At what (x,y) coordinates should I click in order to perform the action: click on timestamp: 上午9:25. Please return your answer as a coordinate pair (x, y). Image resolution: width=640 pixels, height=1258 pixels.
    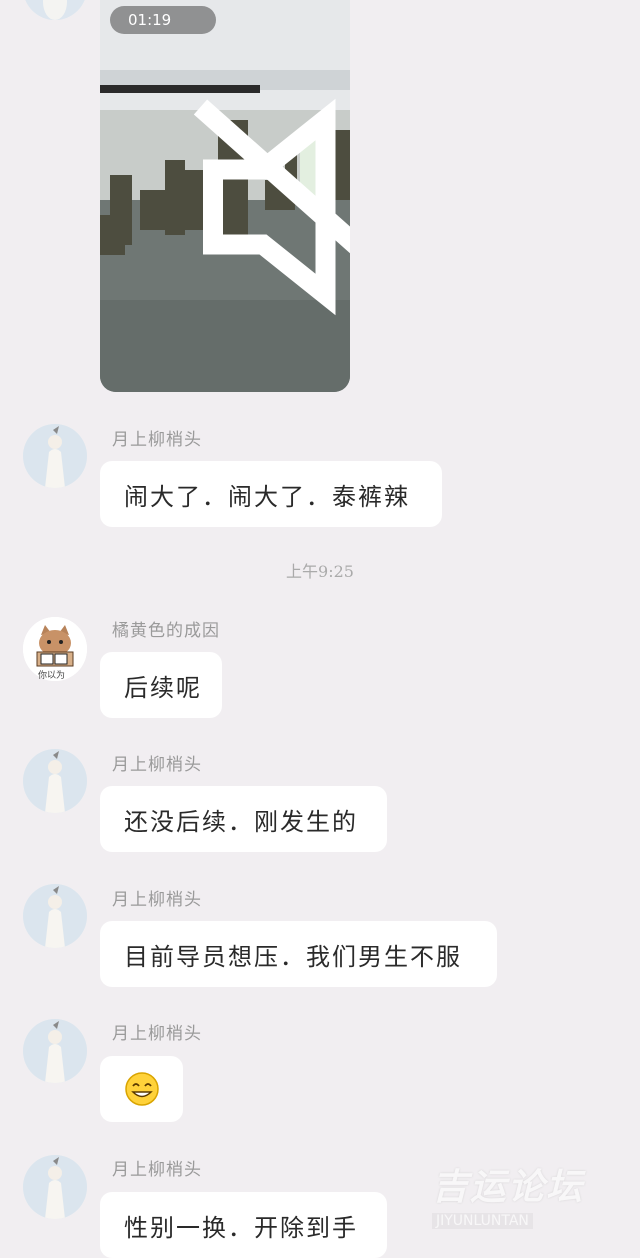
    Looking at the image, I should click on (320, 571).